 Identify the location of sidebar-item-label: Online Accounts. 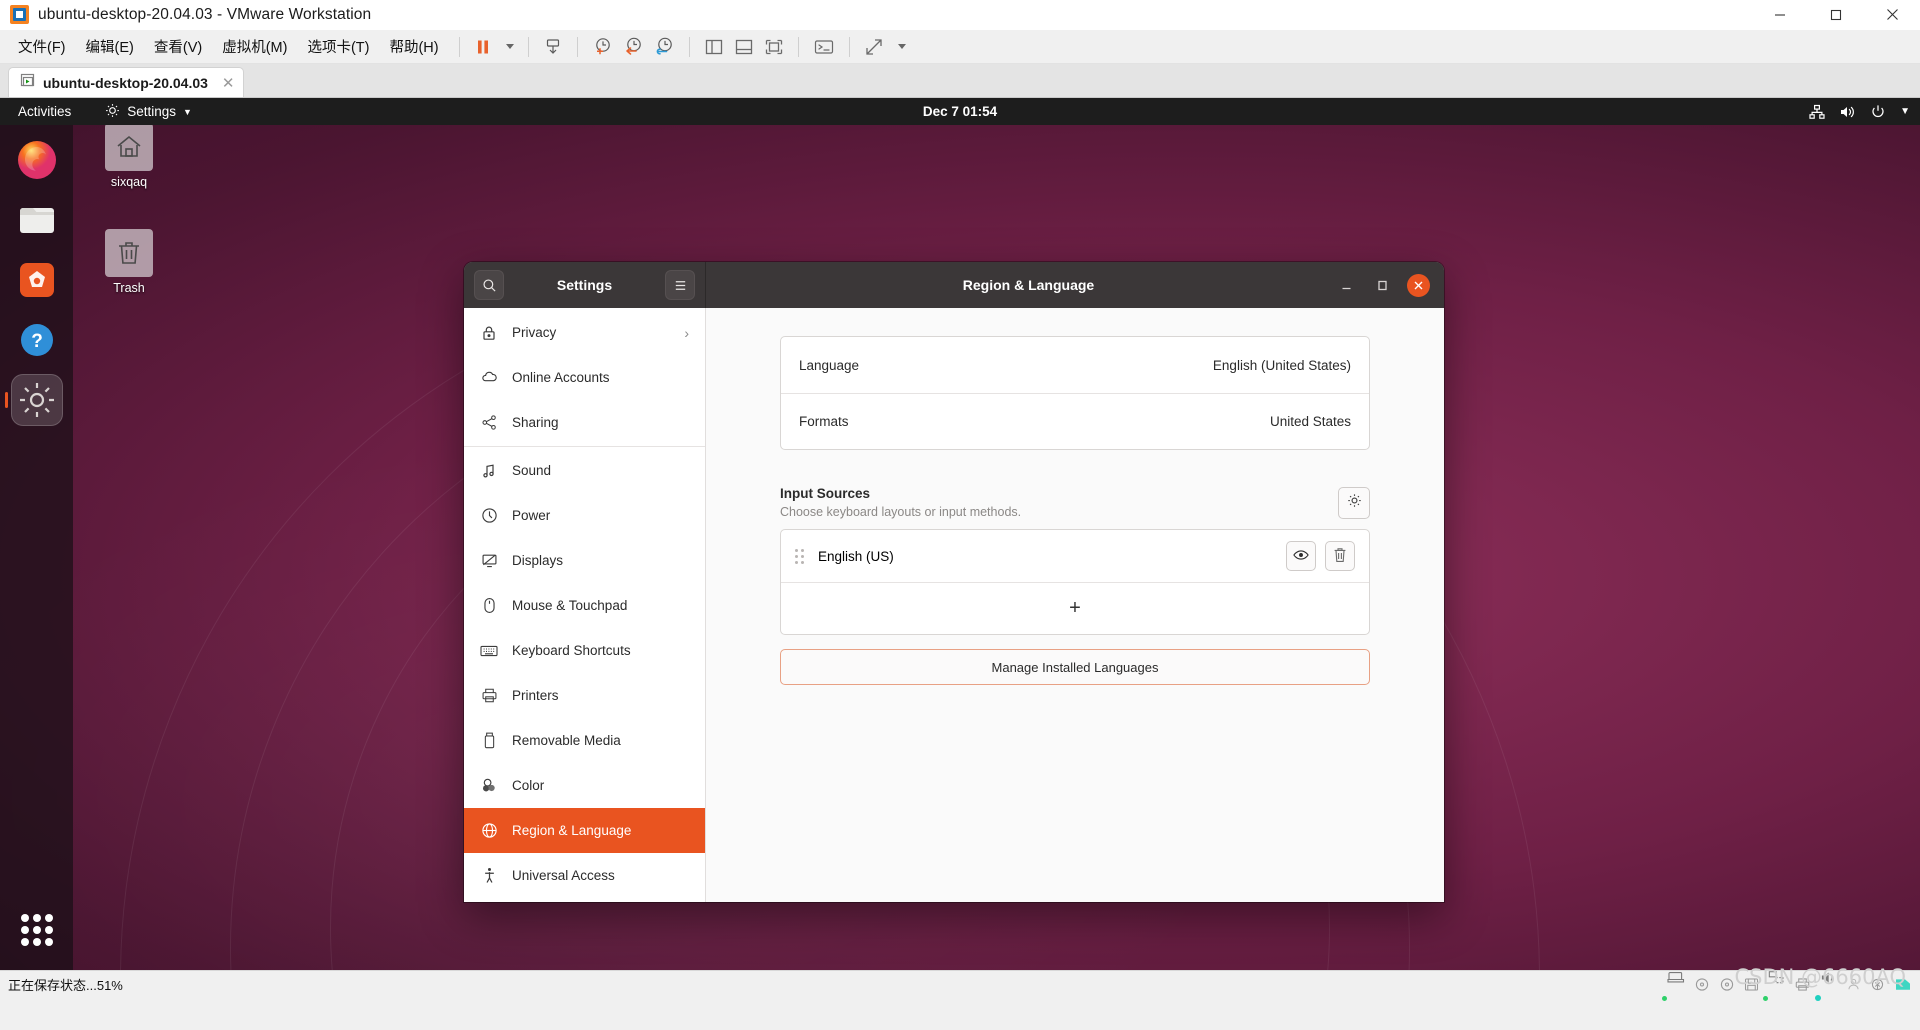
(561, 377).